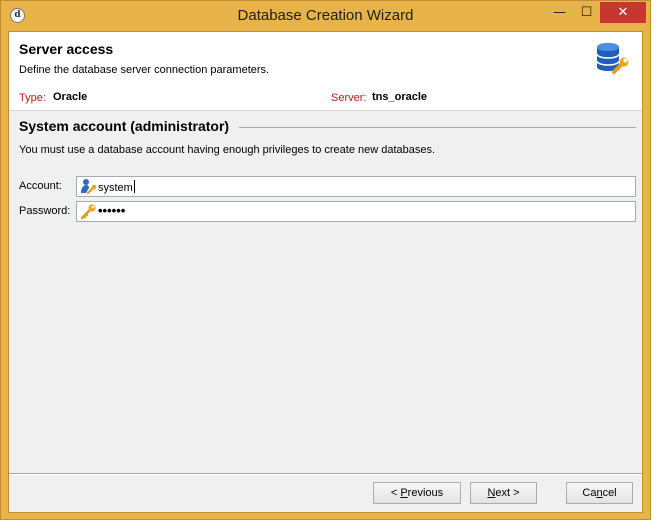 Image resolution: width=659 pixels, height=528 pixels. Describe the element at coordinates (437, 127) in the screenshot. I see `section-divider` at that location.